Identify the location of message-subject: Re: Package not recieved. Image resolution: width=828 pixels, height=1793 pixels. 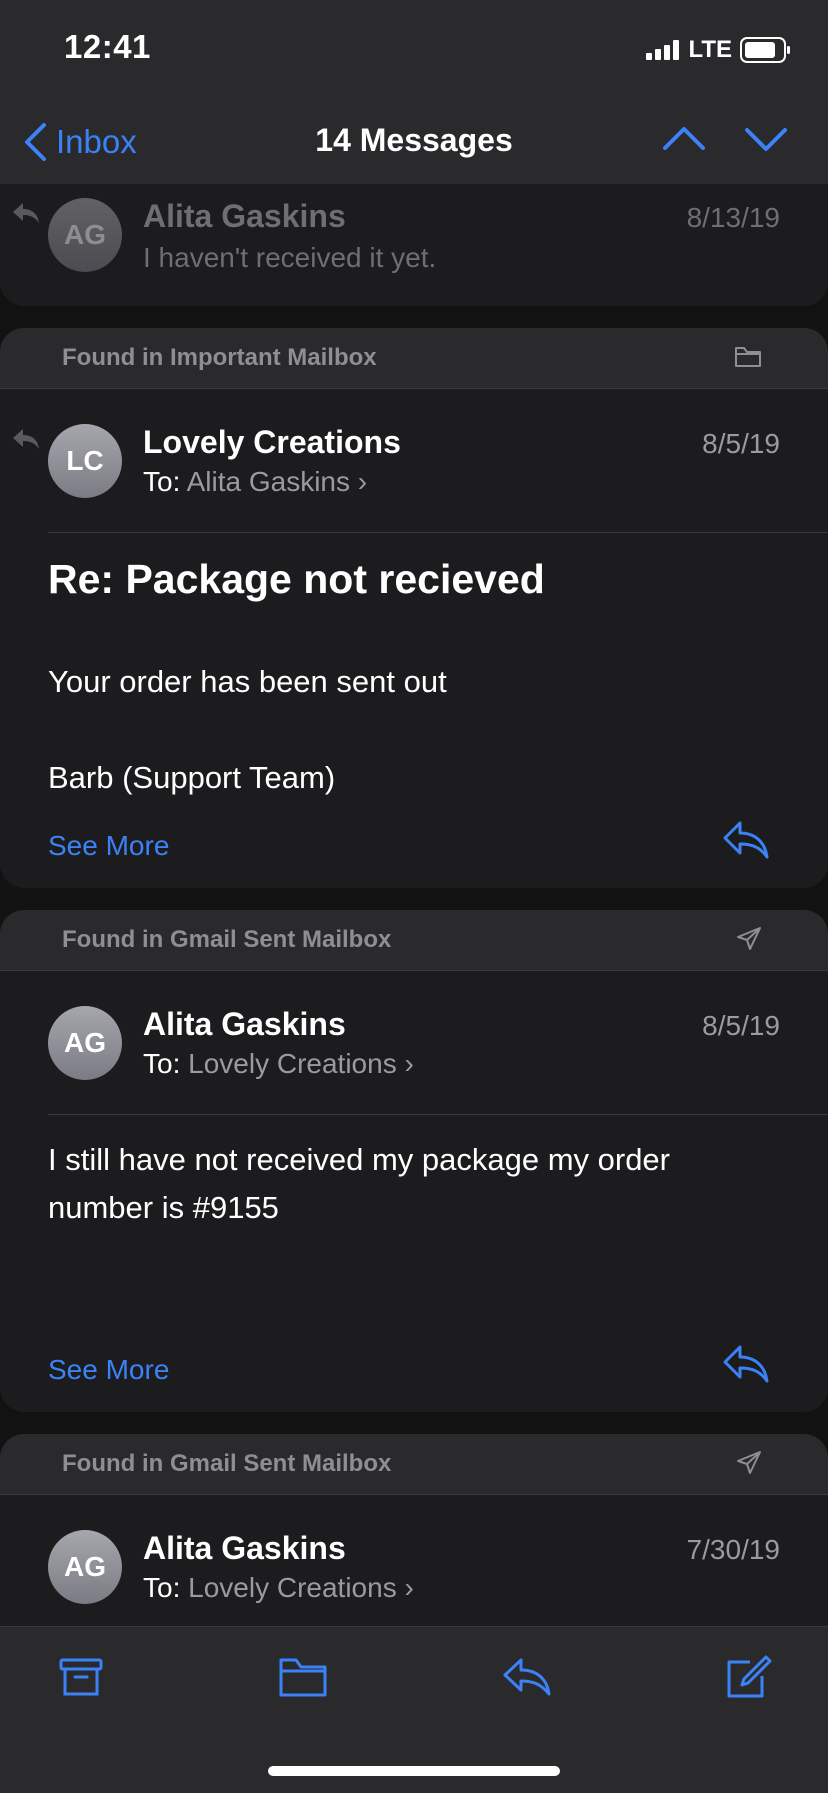
(296, 579).